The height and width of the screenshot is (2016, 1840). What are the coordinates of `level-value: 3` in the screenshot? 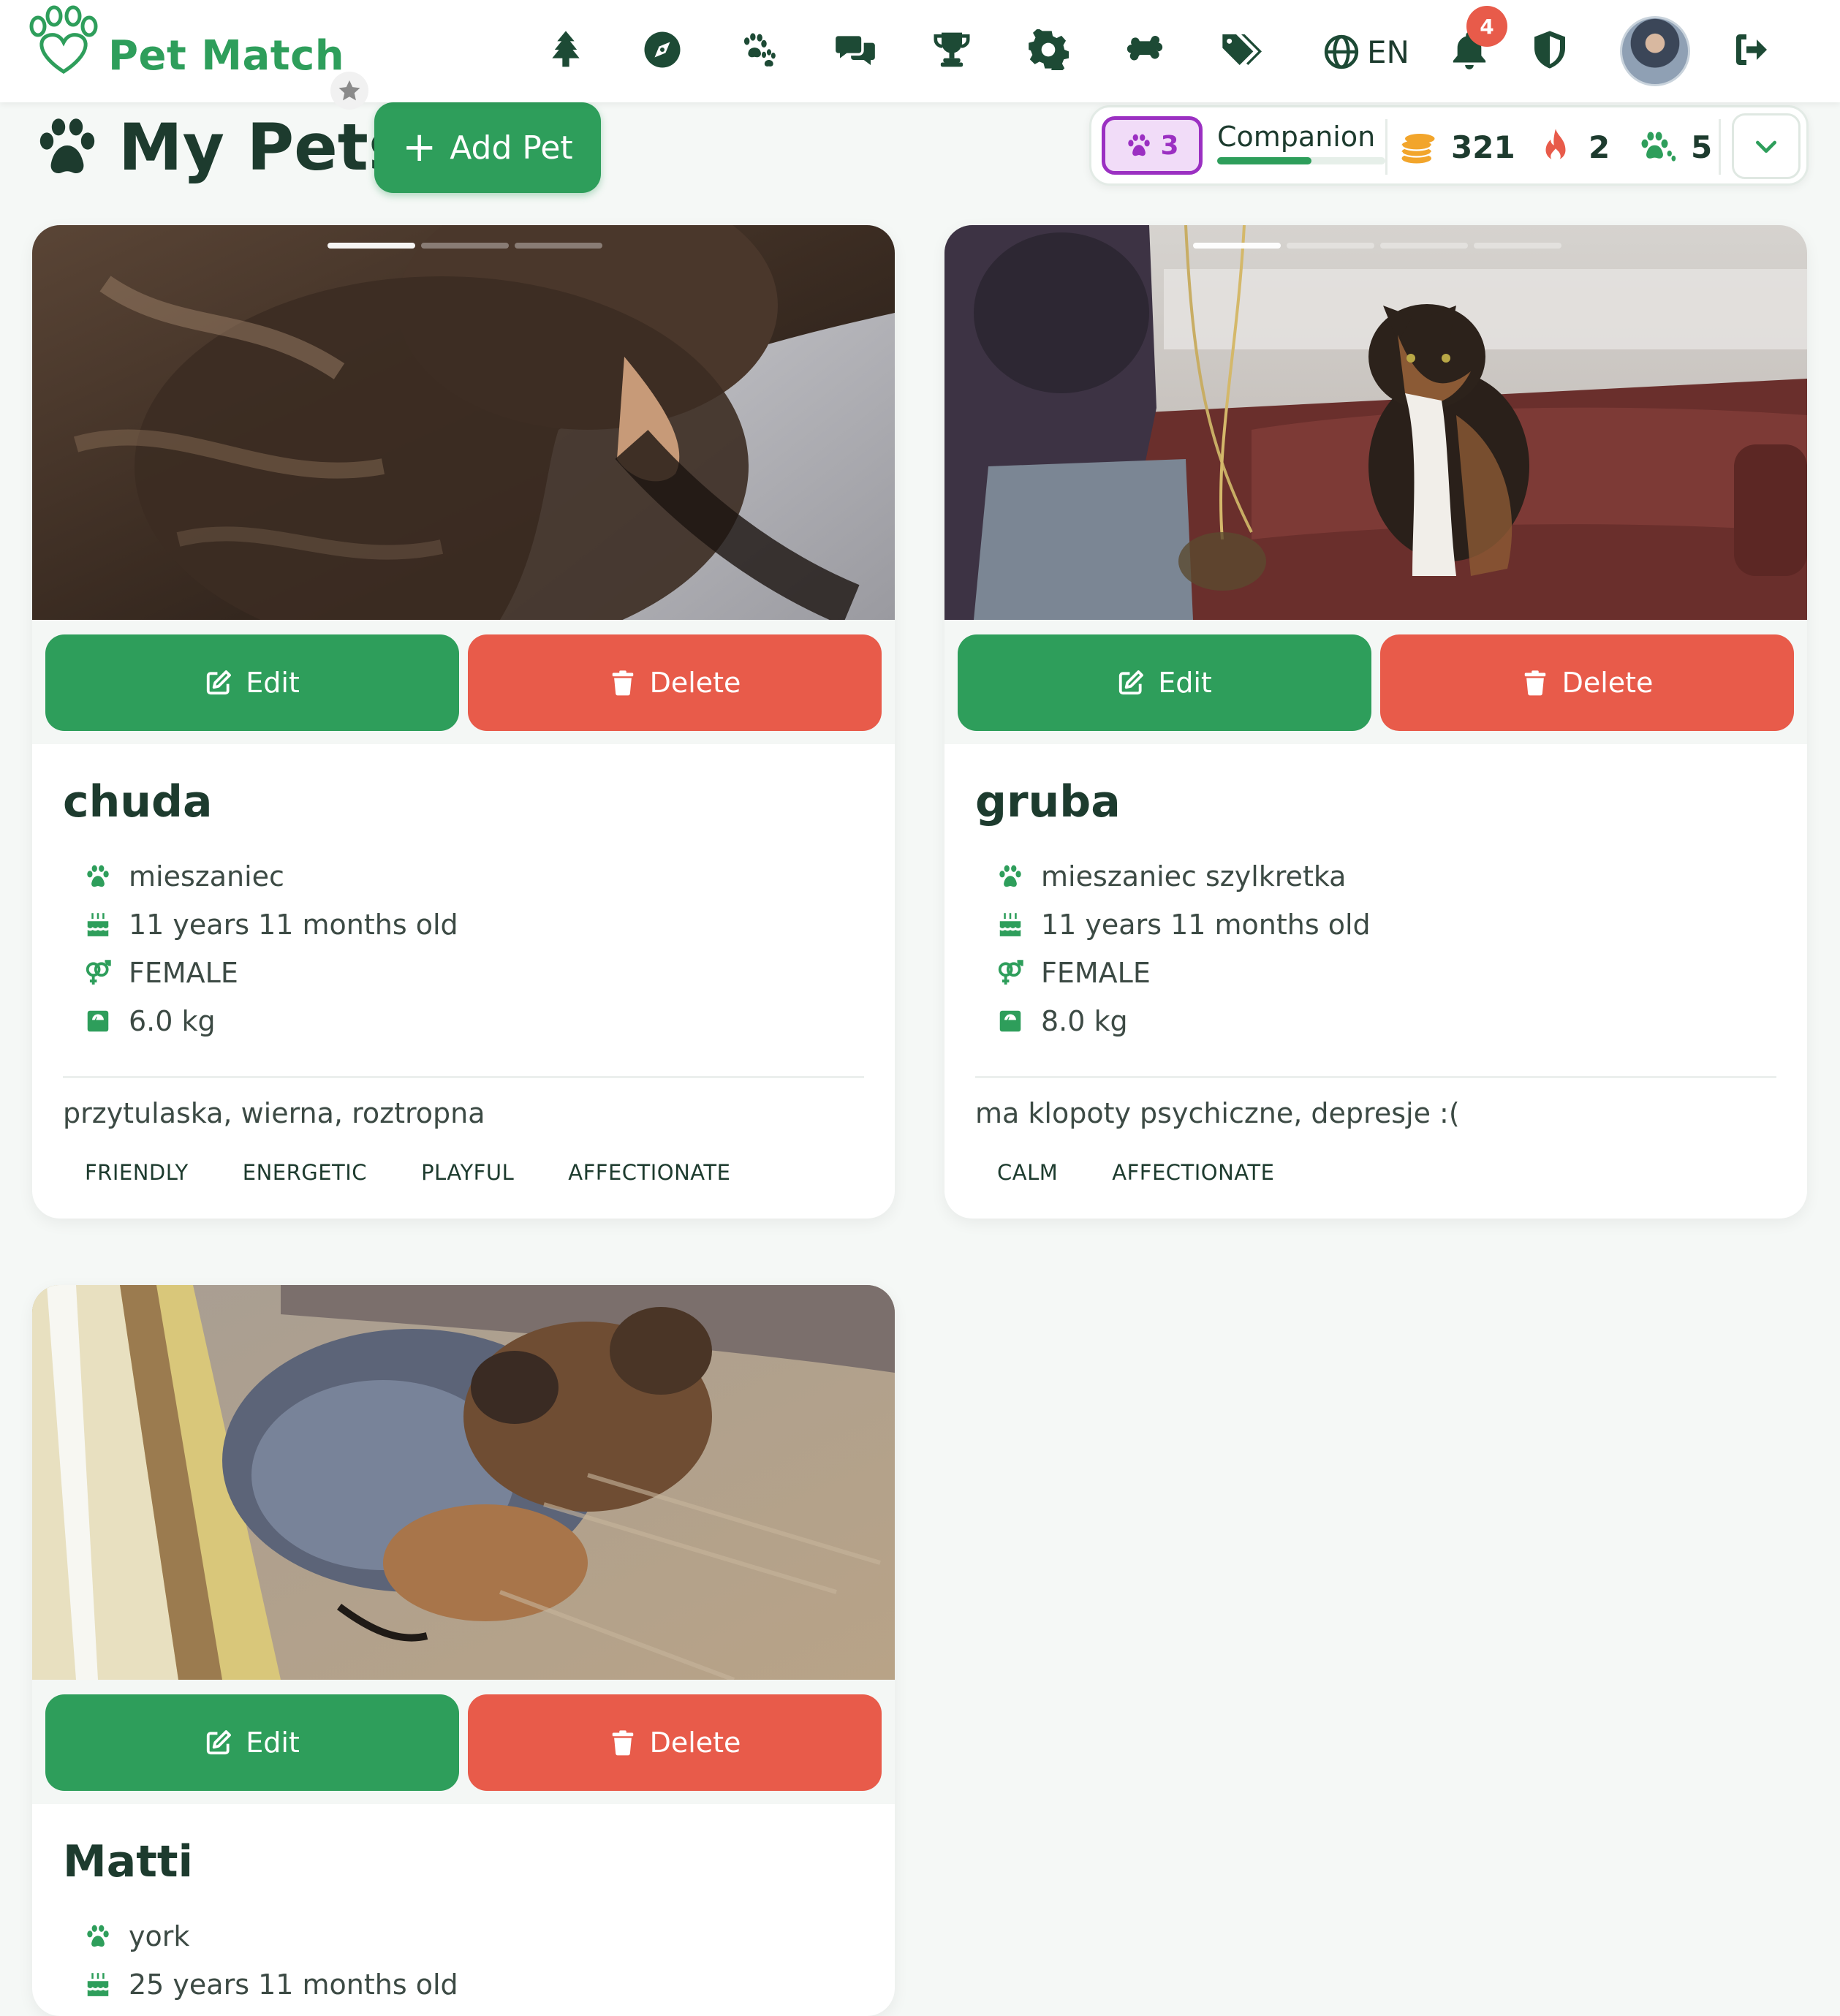 It's located at (1169, 145).